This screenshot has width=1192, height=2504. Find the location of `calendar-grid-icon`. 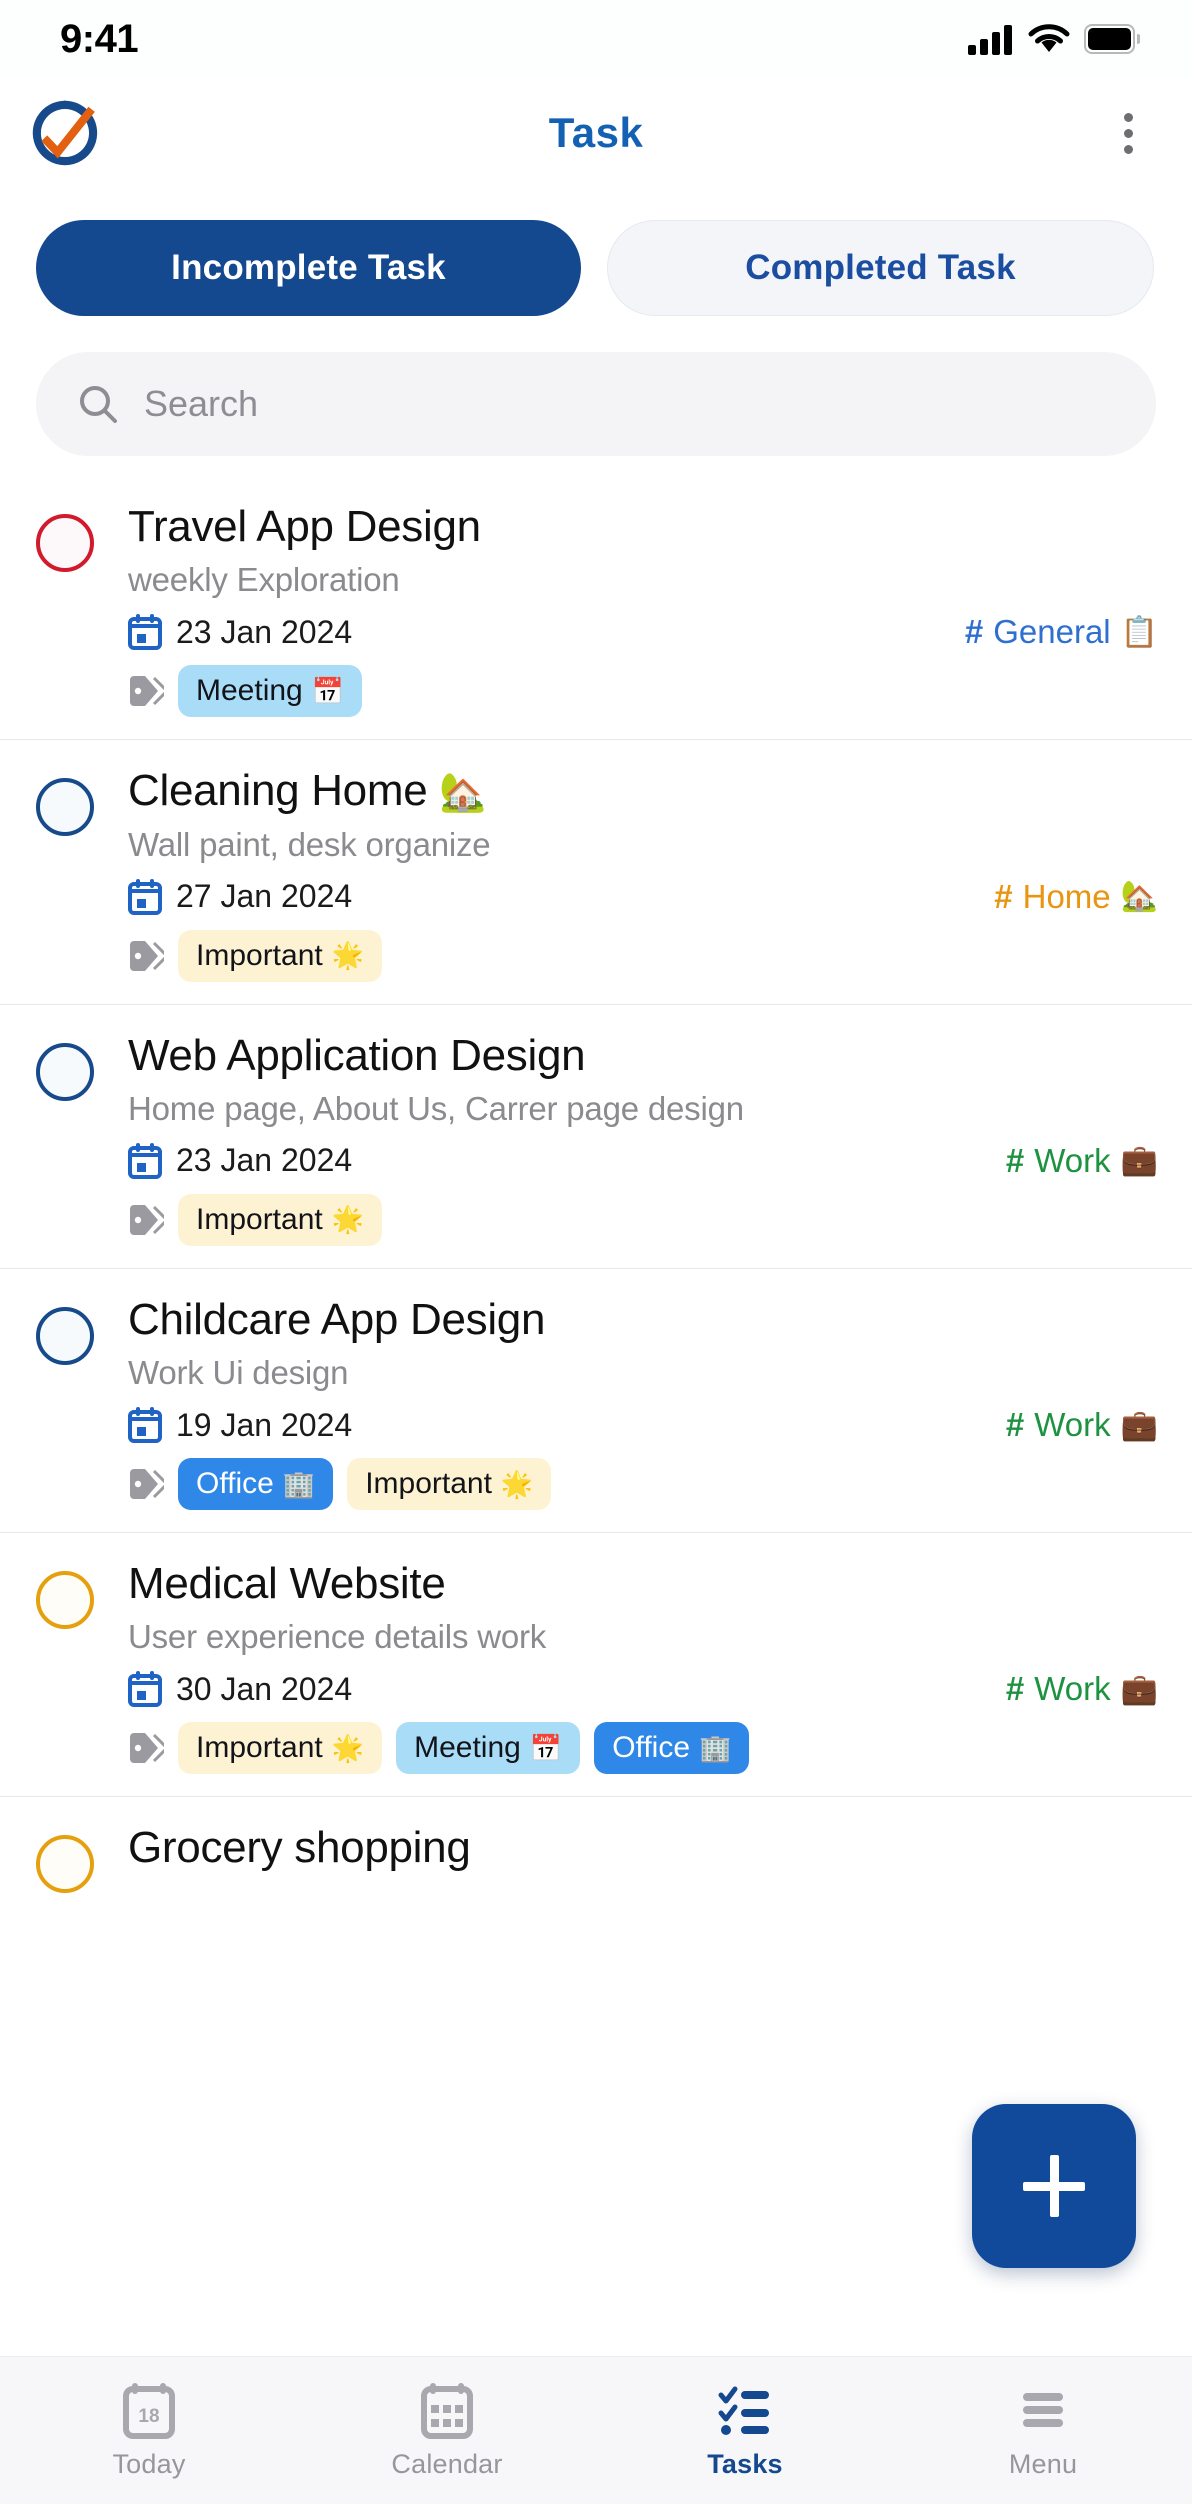

calendar-grid-icon is located at coordinates (447, 2411).